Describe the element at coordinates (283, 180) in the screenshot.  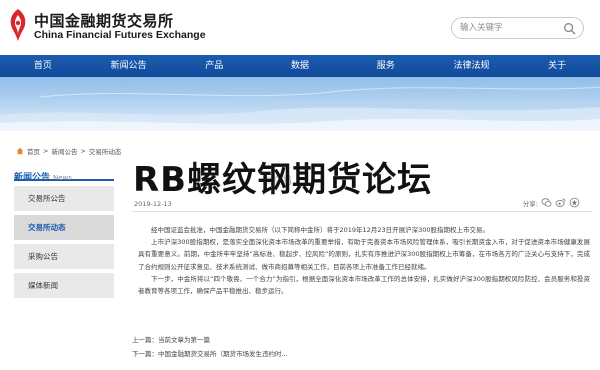
I see `overlay-watermark-text: RB螺纹钢期货论坛` at that location.